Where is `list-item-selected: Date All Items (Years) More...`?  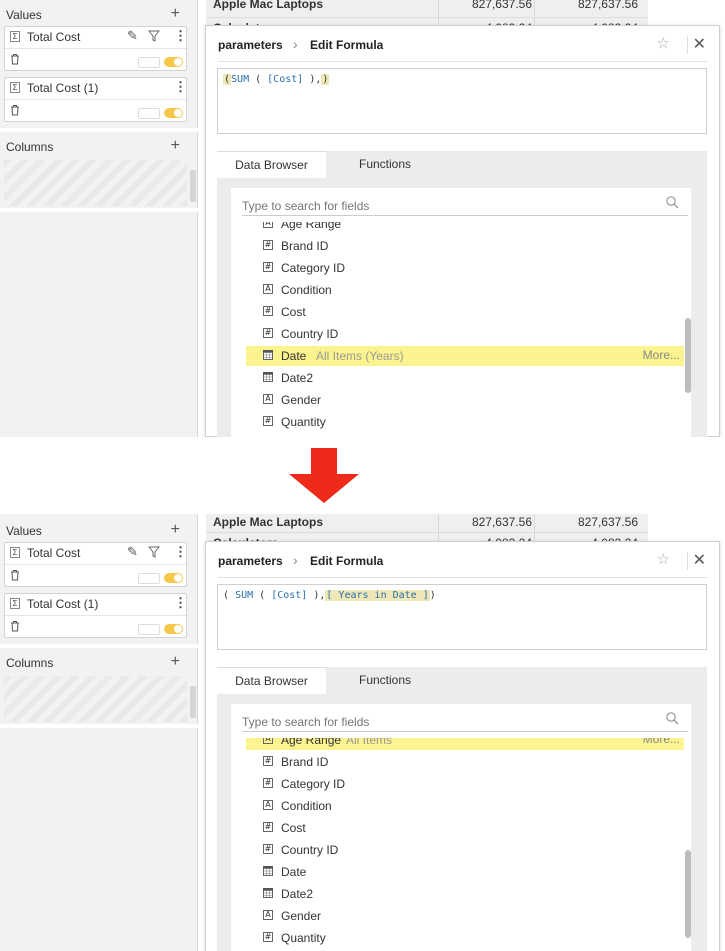 list-item-selected: Date All Items (Years) More... is located at coordinates (465, 356).